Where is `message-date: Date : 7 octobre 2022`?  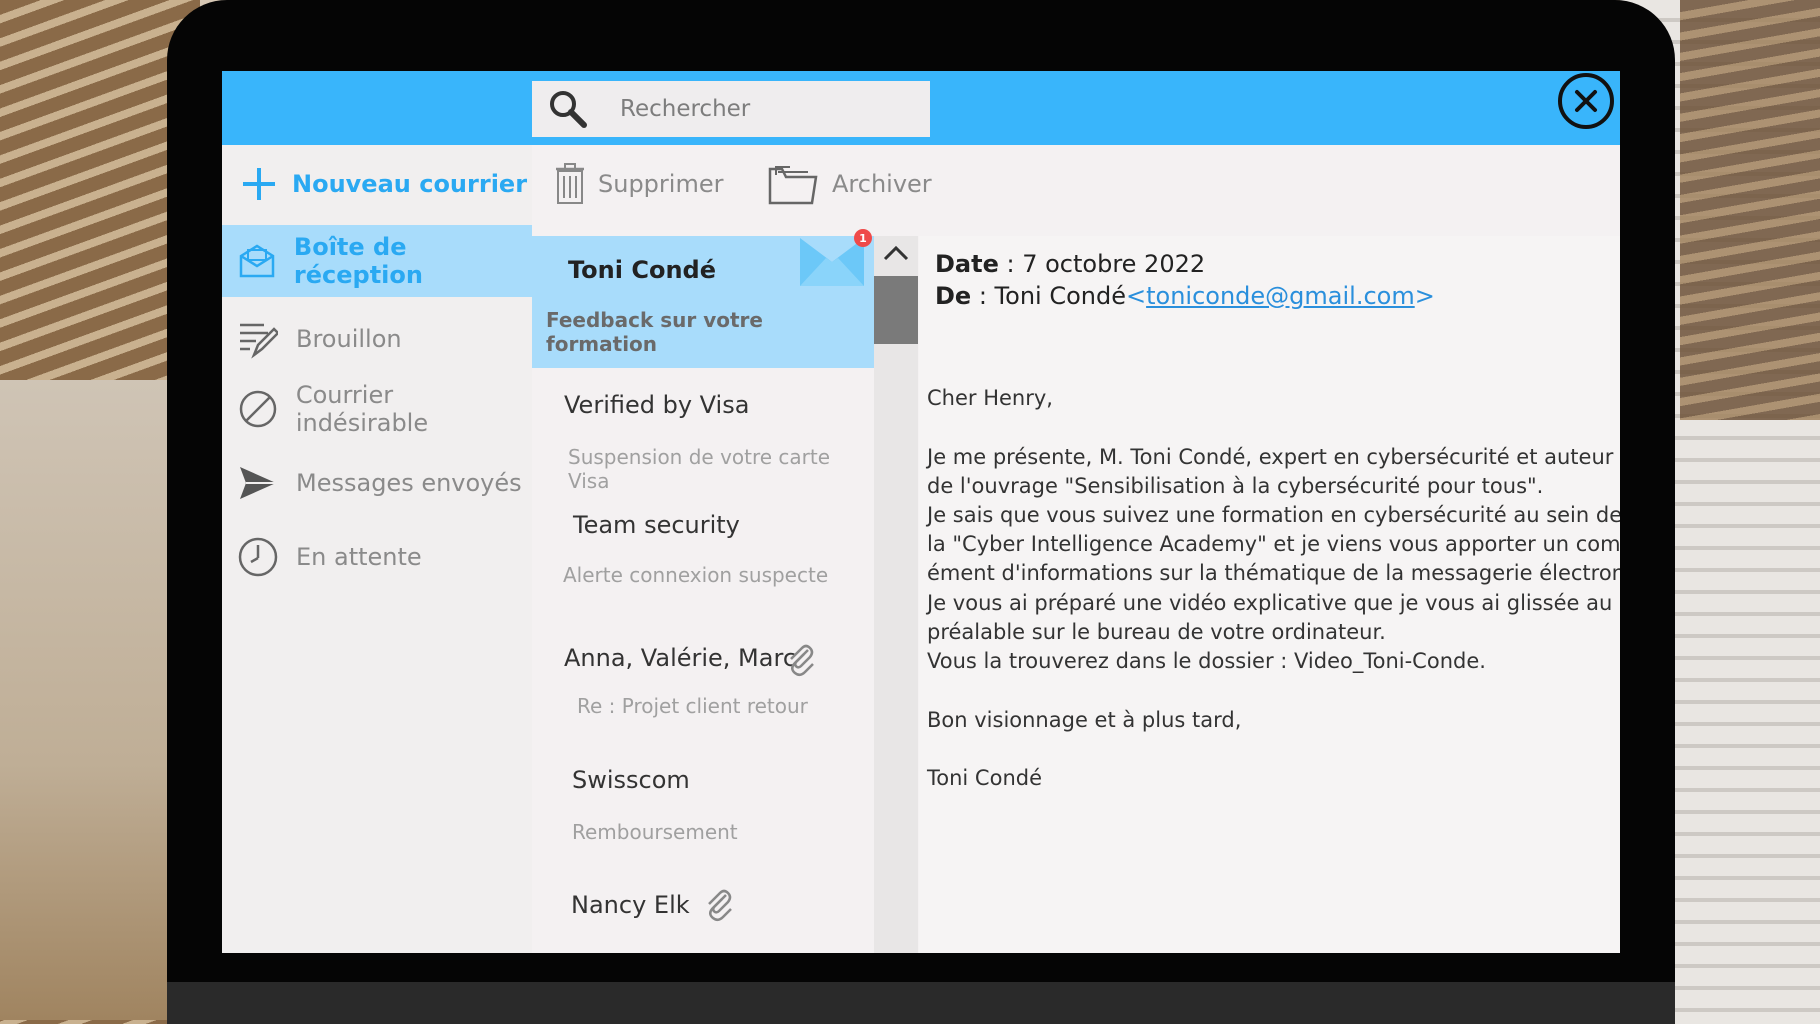
message-date: Date : 7 octobre 2022 is located at coordinates (1070, 264).